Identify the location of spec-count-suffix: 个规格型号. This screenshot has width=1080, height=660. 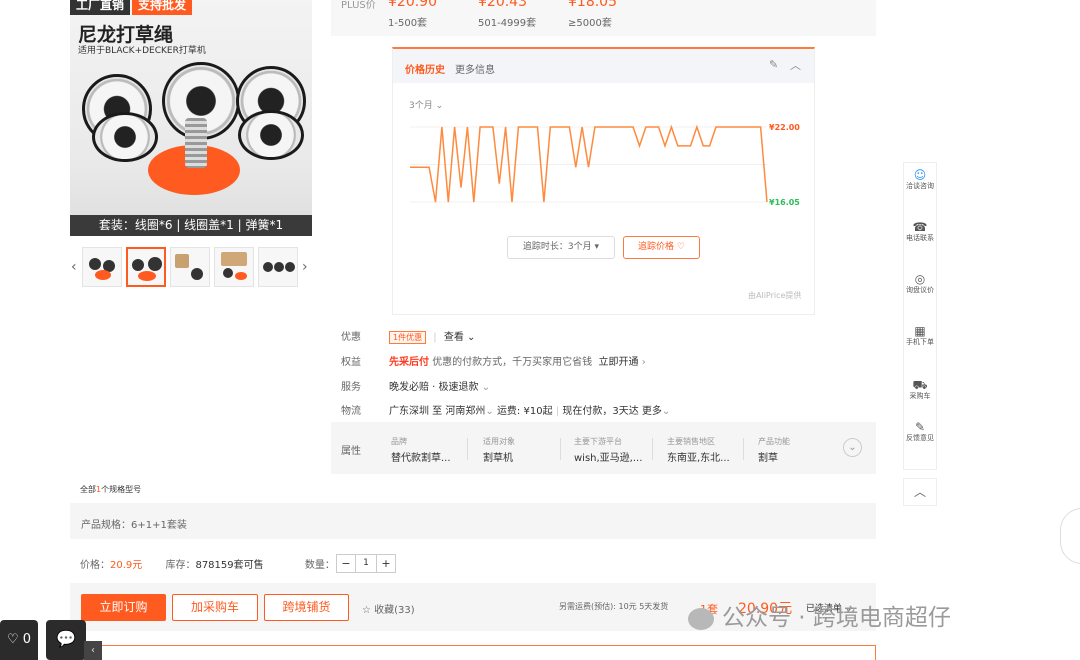
(121, 489).